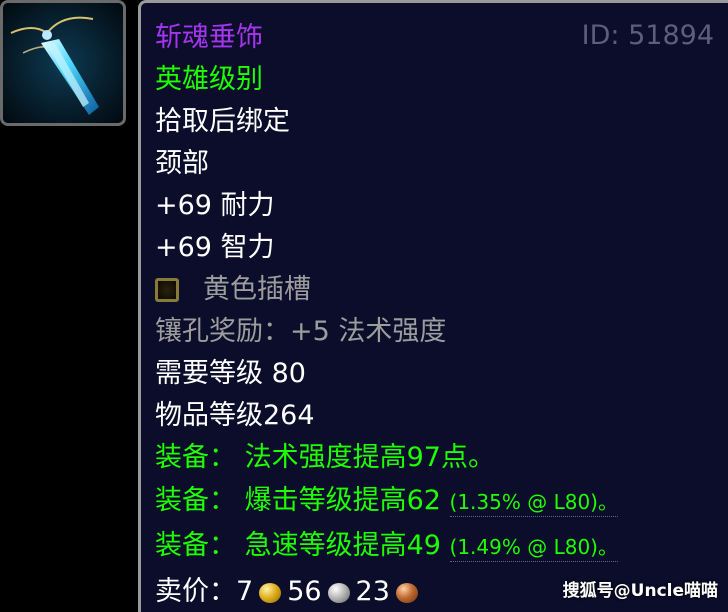  I want to click on socket-row: 黄色插槽, so click(233, 290).